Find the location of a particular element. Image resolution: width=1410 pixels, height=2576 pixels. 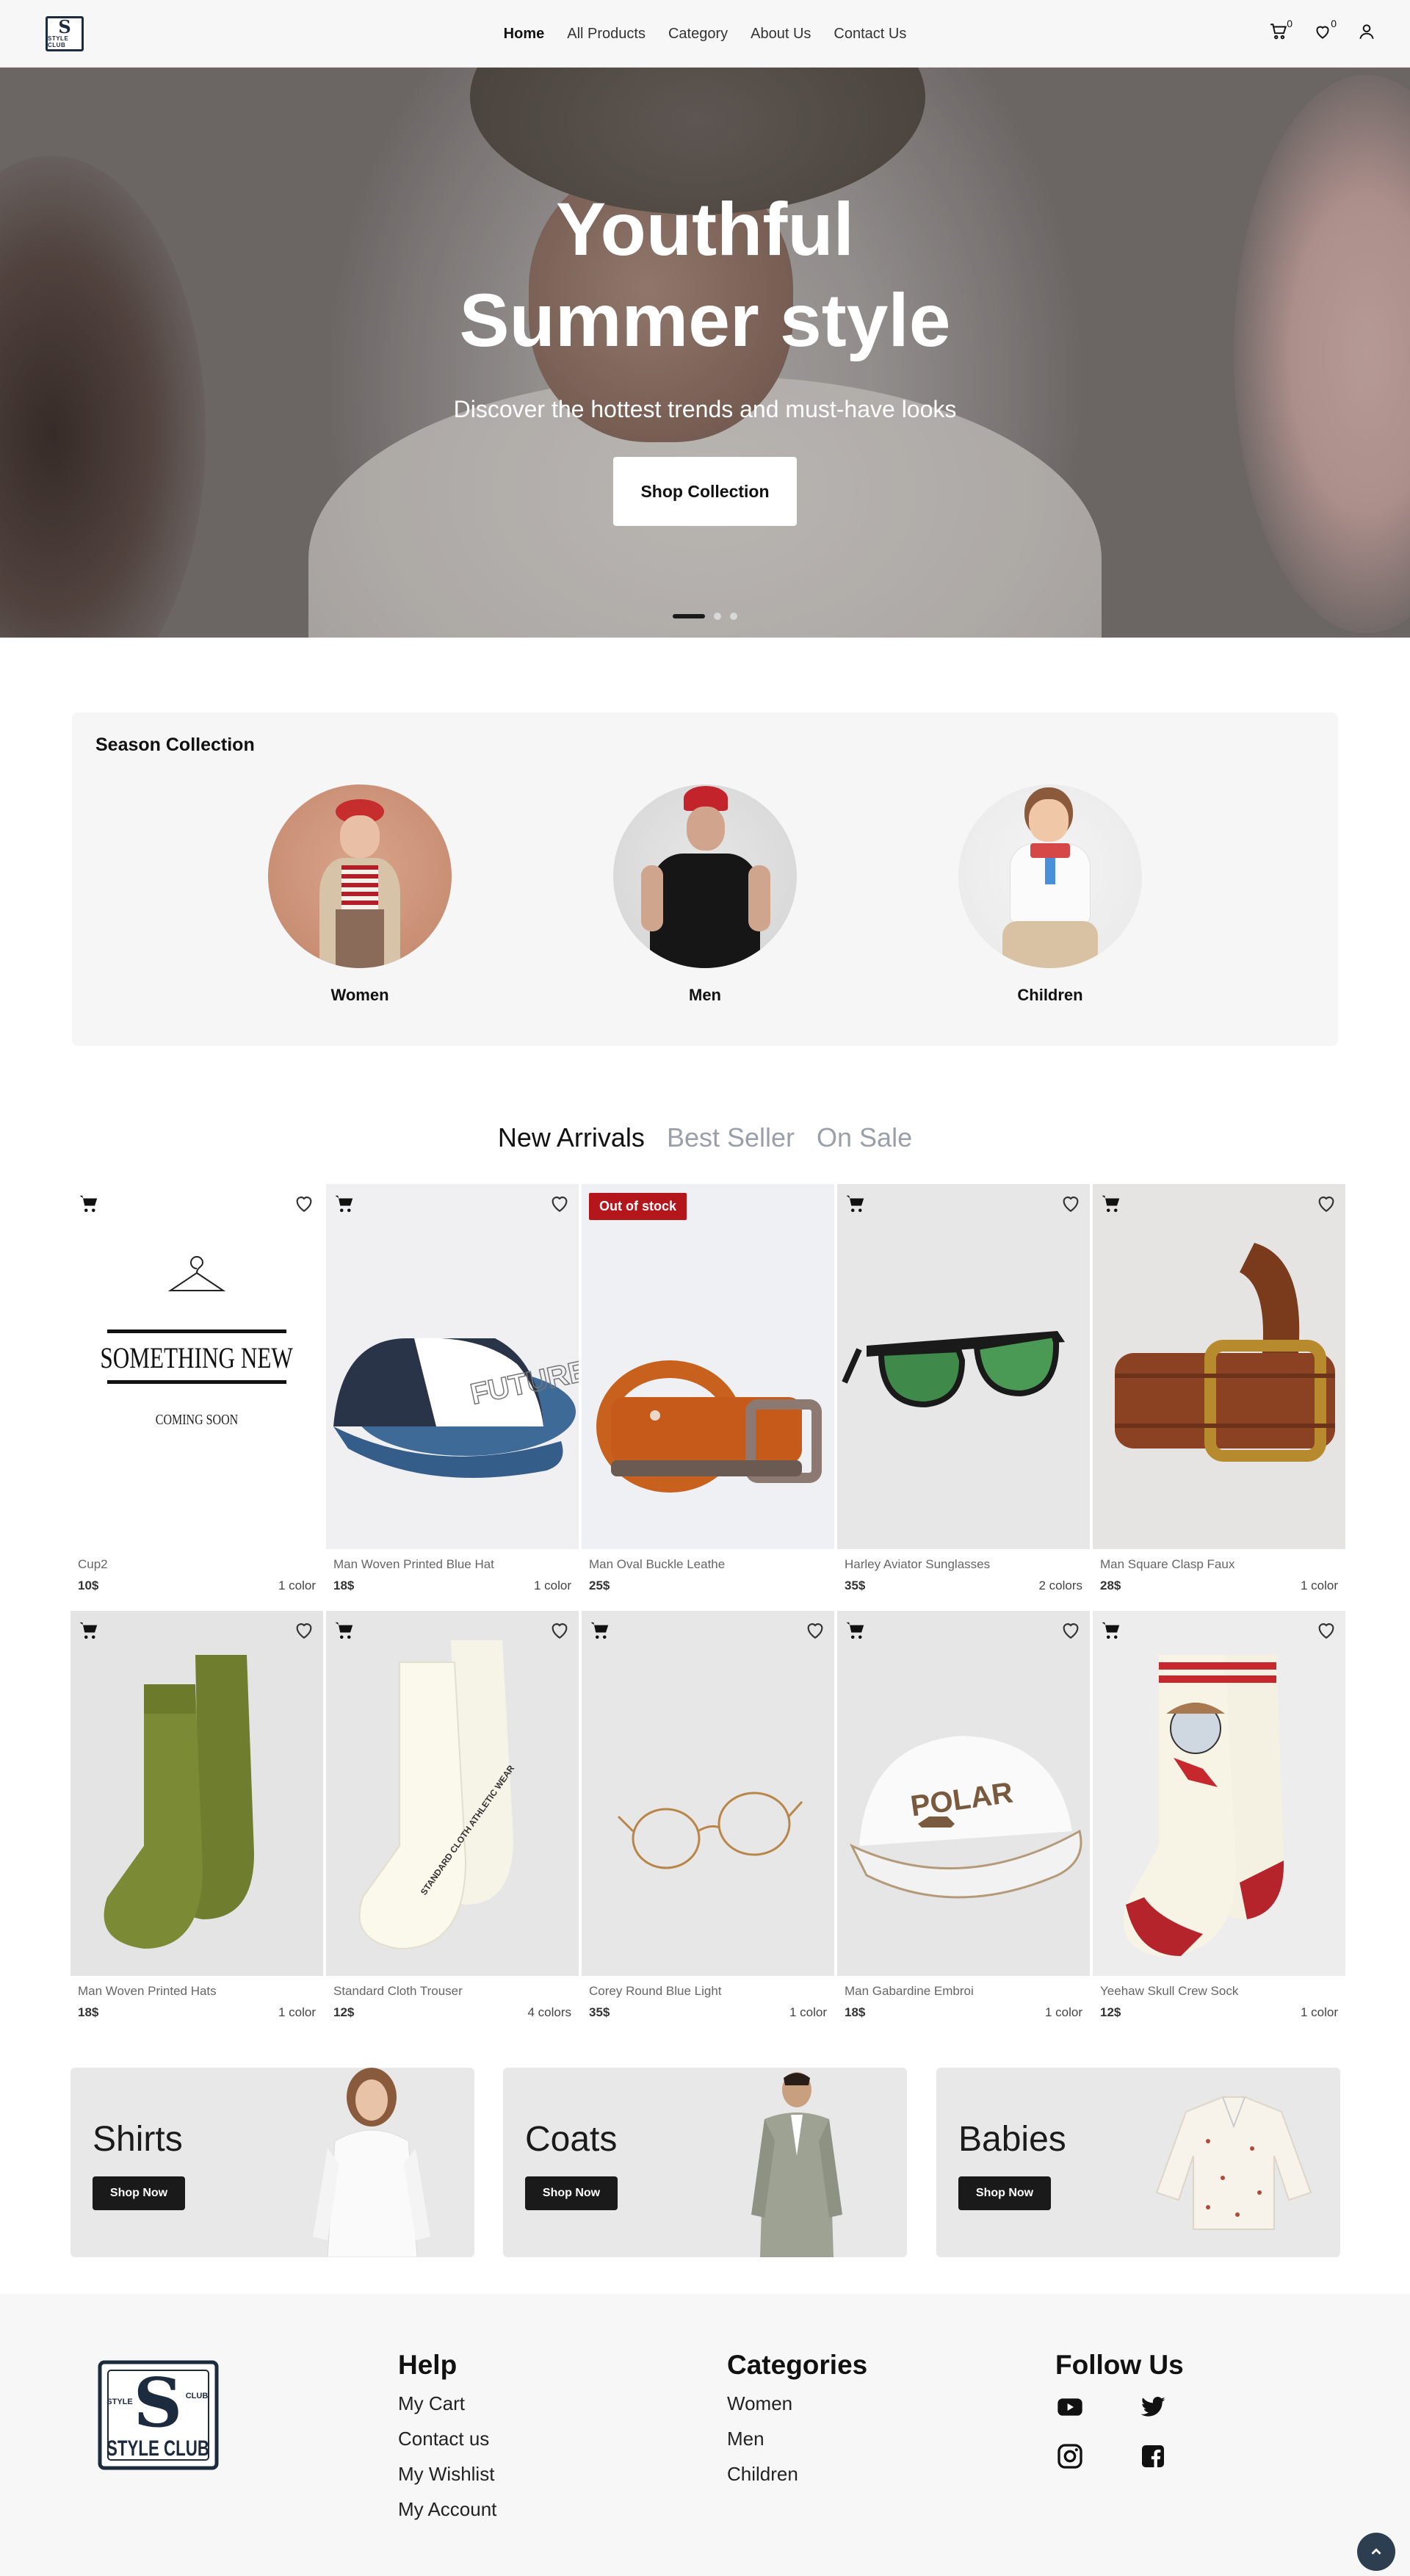

product-price: 35$ is located at coordinates (599, 2012).